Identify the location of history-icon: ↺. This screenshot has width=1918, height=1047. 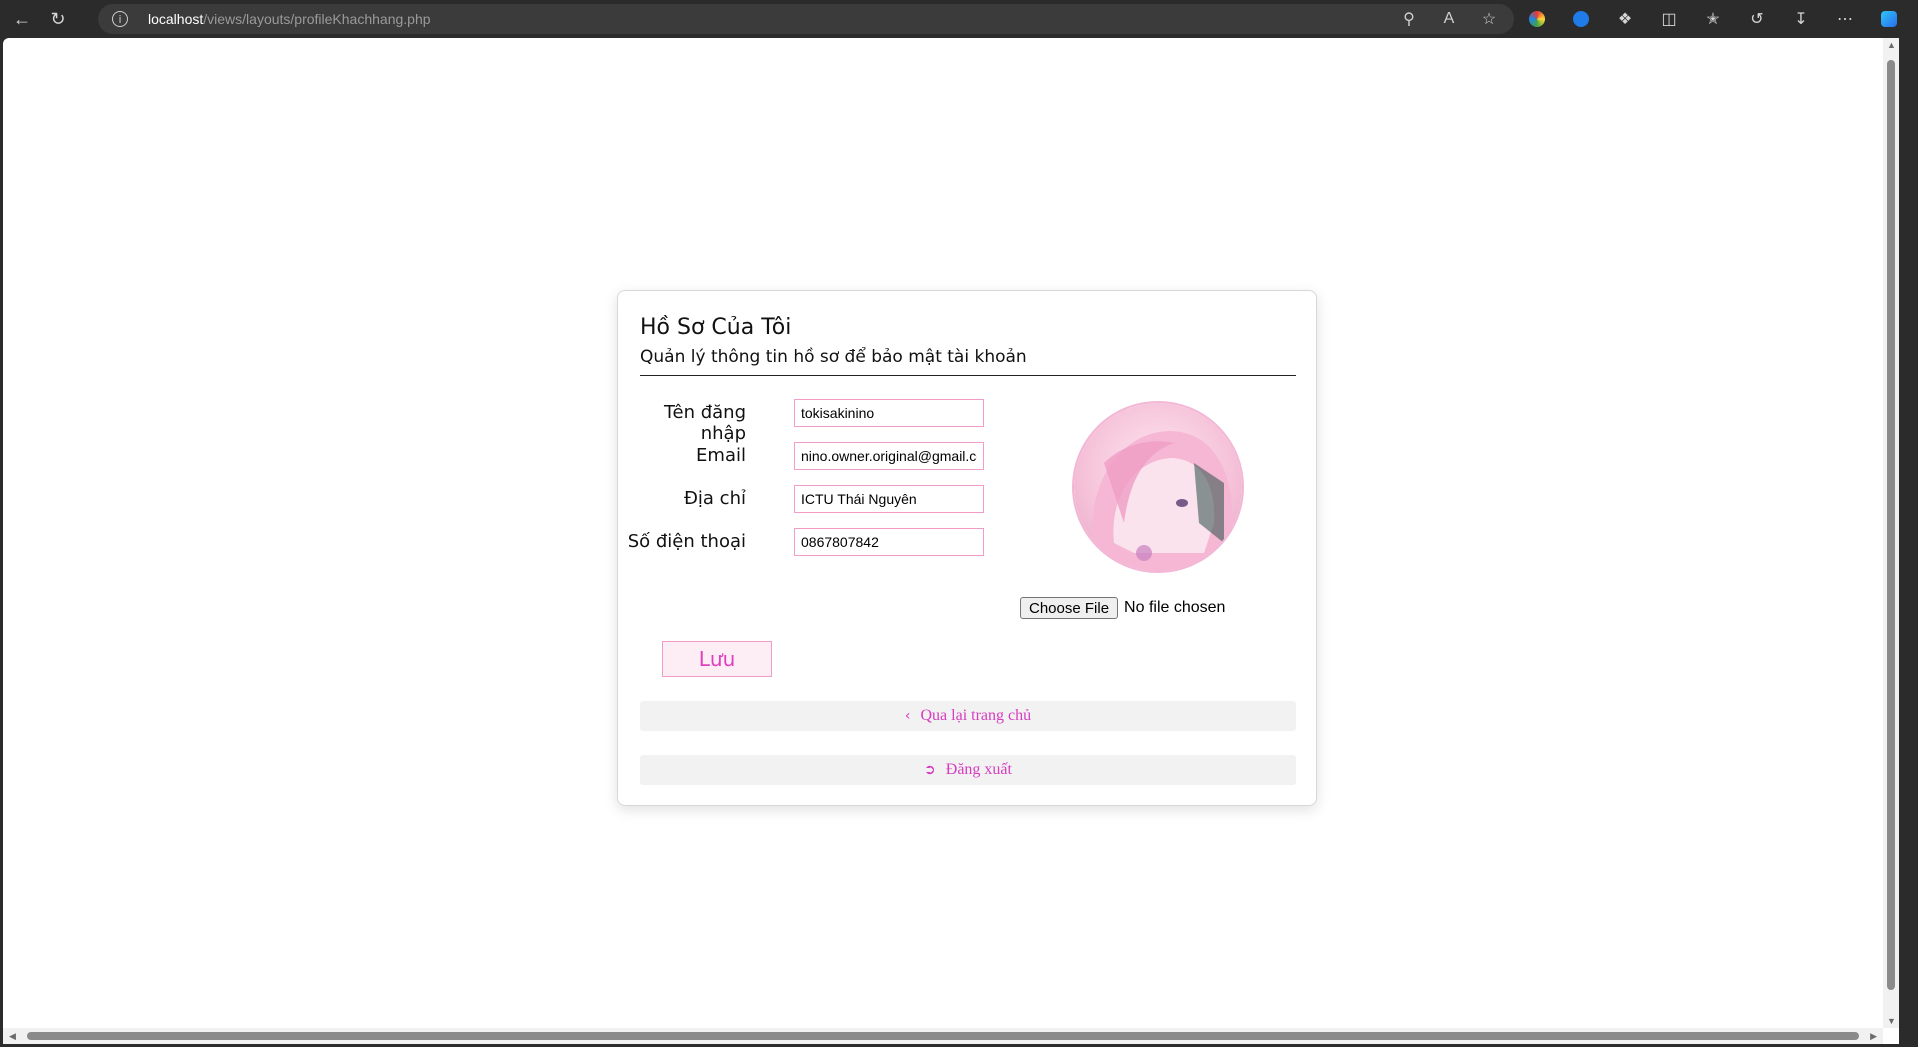
(1757, 19).